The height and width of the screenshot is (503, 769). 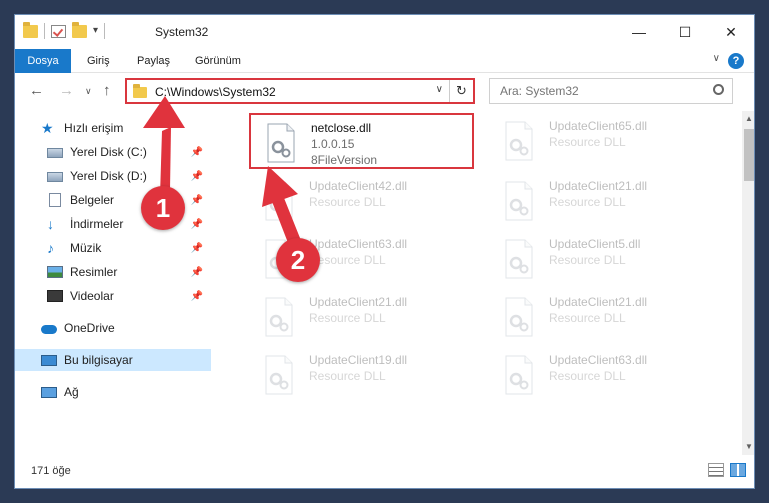 I want to click on file-name: UpdateClient42.dll, so click(x=358, y=186).